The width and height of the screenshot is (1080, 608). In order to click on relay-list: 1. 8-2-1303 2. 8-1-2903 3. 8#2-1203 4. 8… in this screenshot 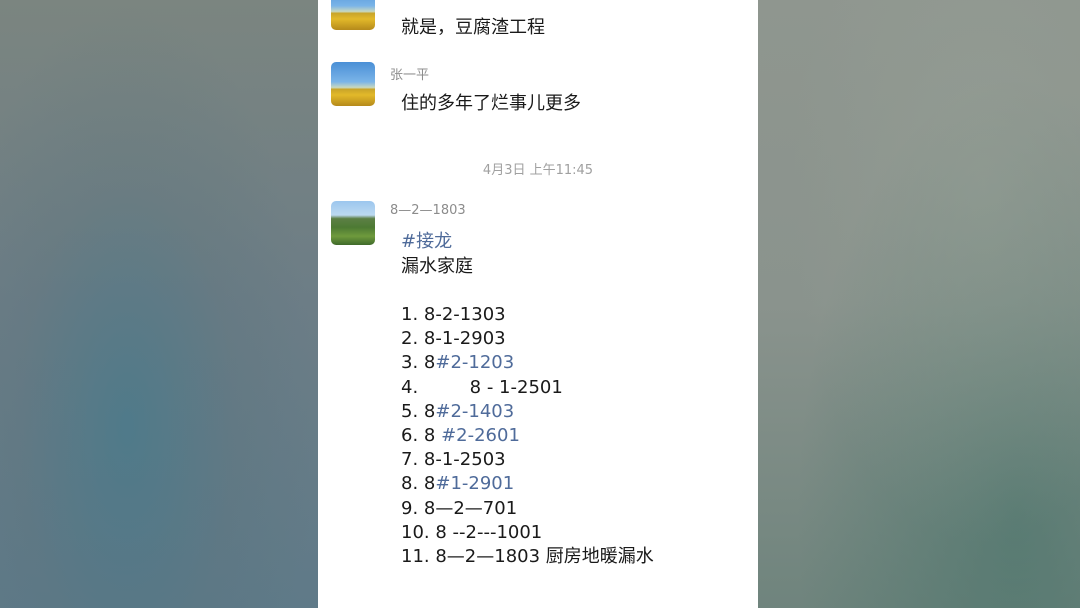, I will do `click(527, 436)`.